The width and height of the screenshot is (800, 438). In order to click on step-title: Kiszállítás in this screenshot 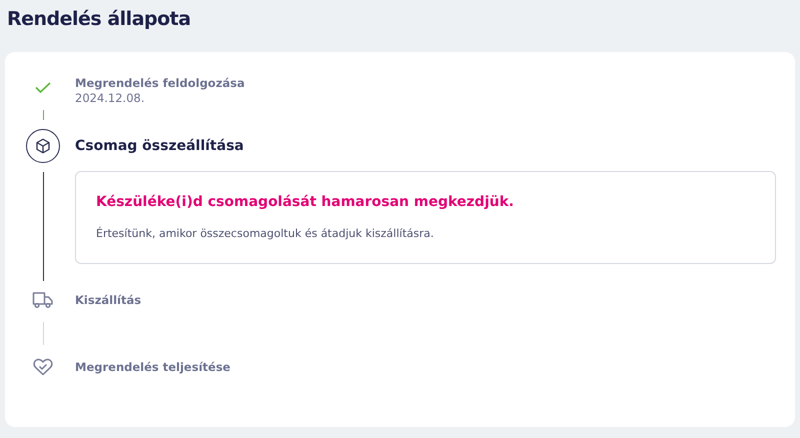, I will do `click(108, 300)`.